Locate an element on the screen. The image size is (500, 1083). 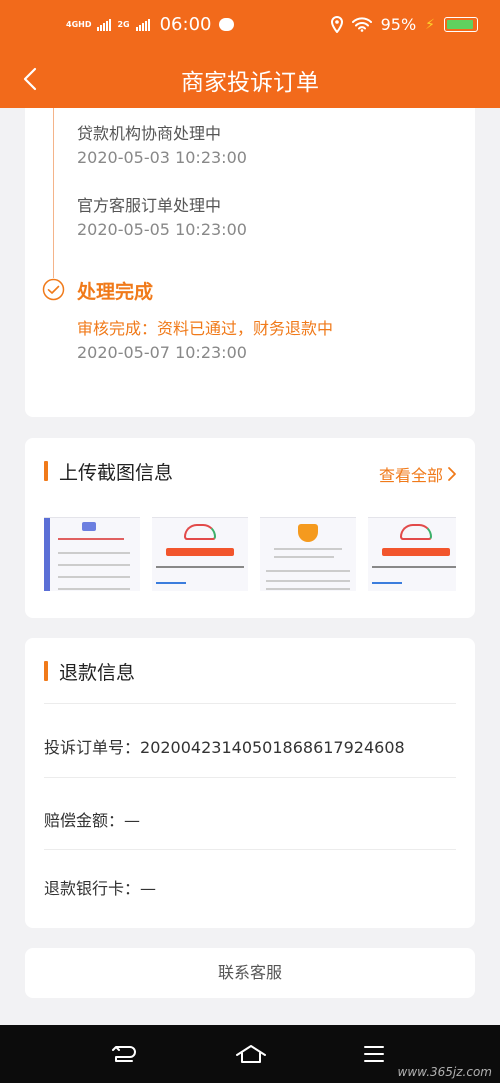
page-title: 商家投诉订单 is located at coordinates (250, 83).